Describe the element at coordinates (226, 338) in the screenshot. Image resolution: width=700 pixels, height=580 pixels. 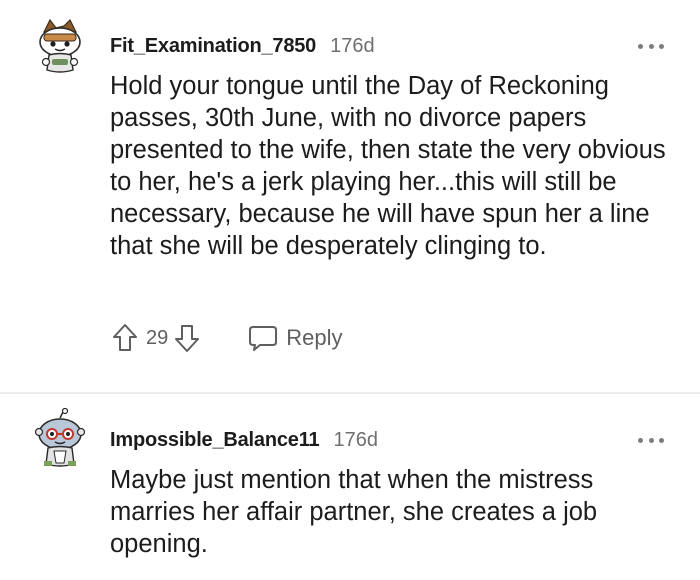
I see `comment-actions: 29 Reply` at that location.